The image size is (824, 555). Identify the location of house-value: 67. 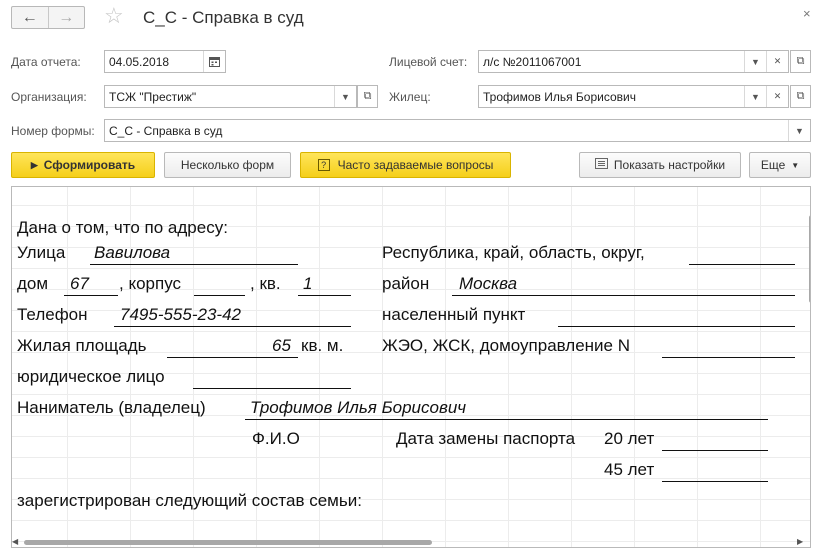
(79, 283).